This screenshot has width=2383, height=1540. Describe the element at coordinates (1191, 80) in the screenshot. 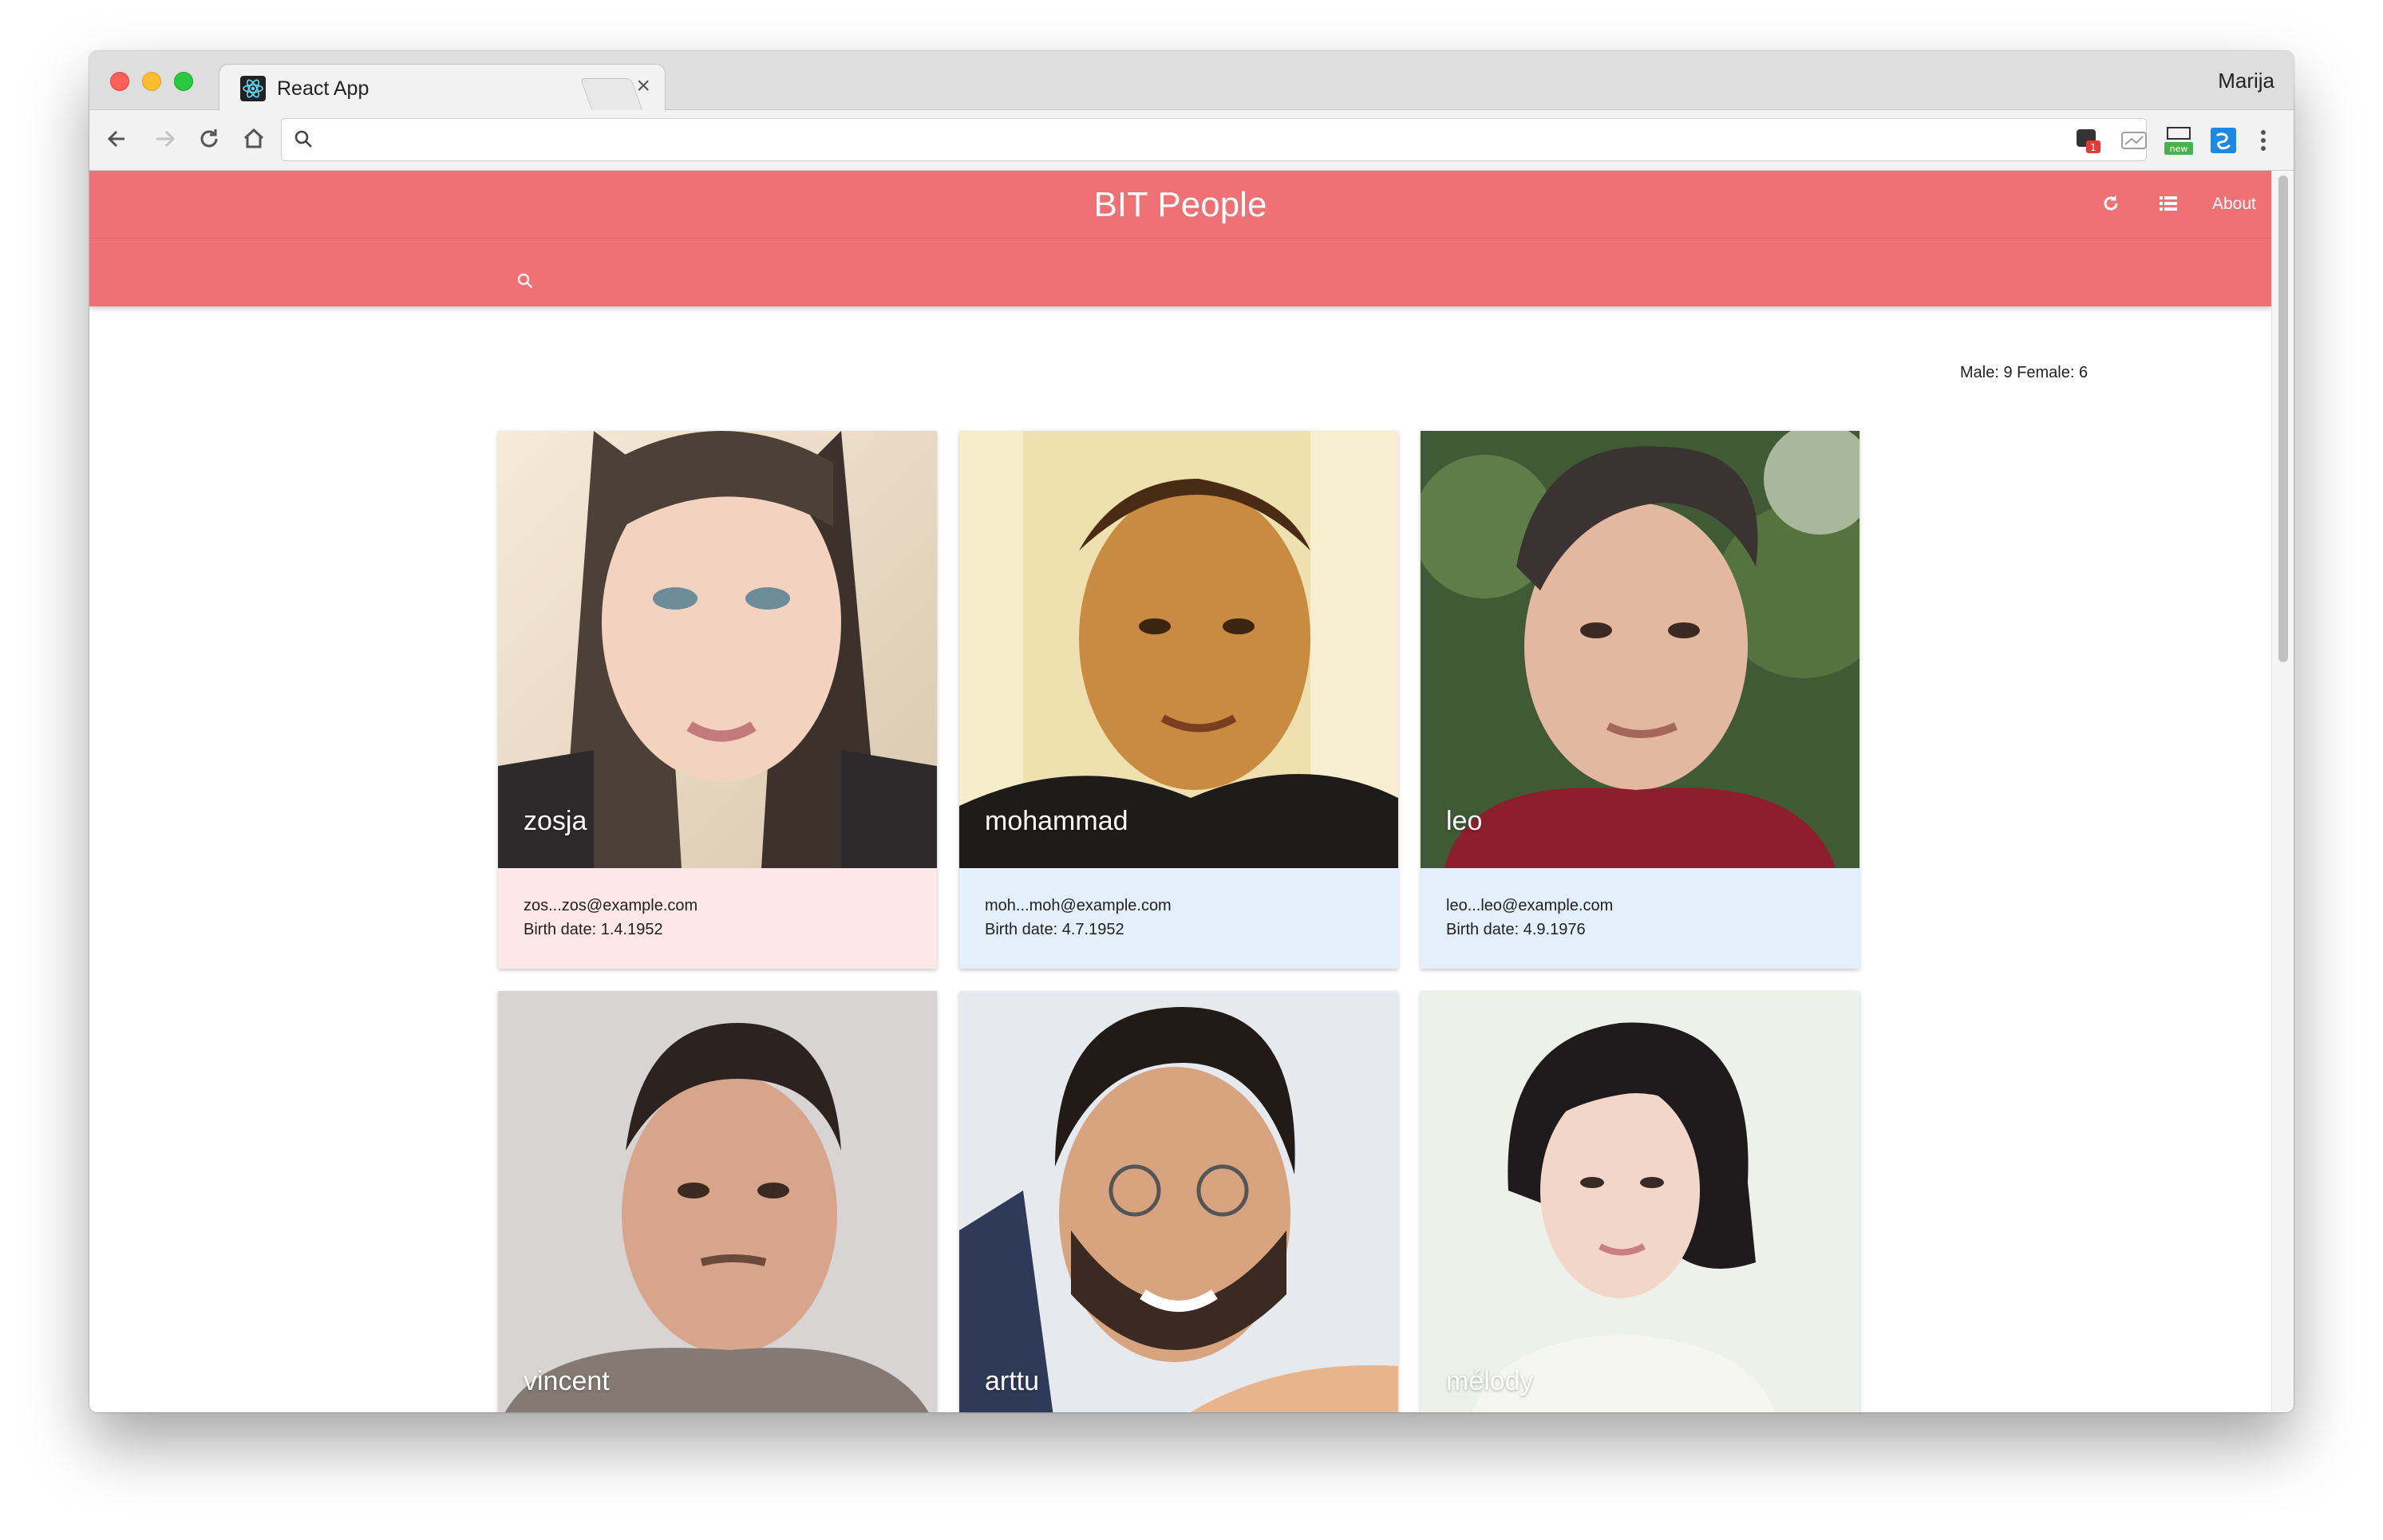

I see `tab-strip: React App × Marija` at that location.